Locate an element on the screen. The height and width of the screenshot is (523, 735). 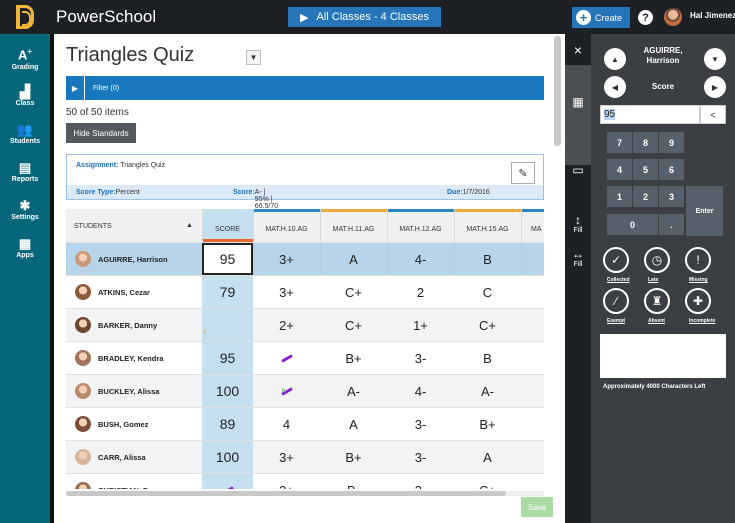
col-header-score: SCORE is located at coordinates (227, 225).